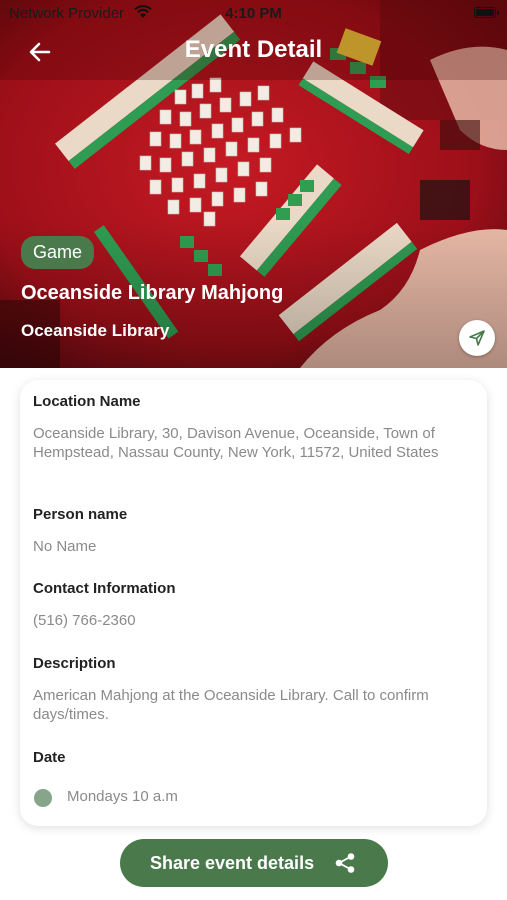 Image resolution: width=507 pixels, height=900 pixels. What do you see at coordinates (74, 663) in the screenshot?
I see `description-label: Description` at bounding box center [74, 663].